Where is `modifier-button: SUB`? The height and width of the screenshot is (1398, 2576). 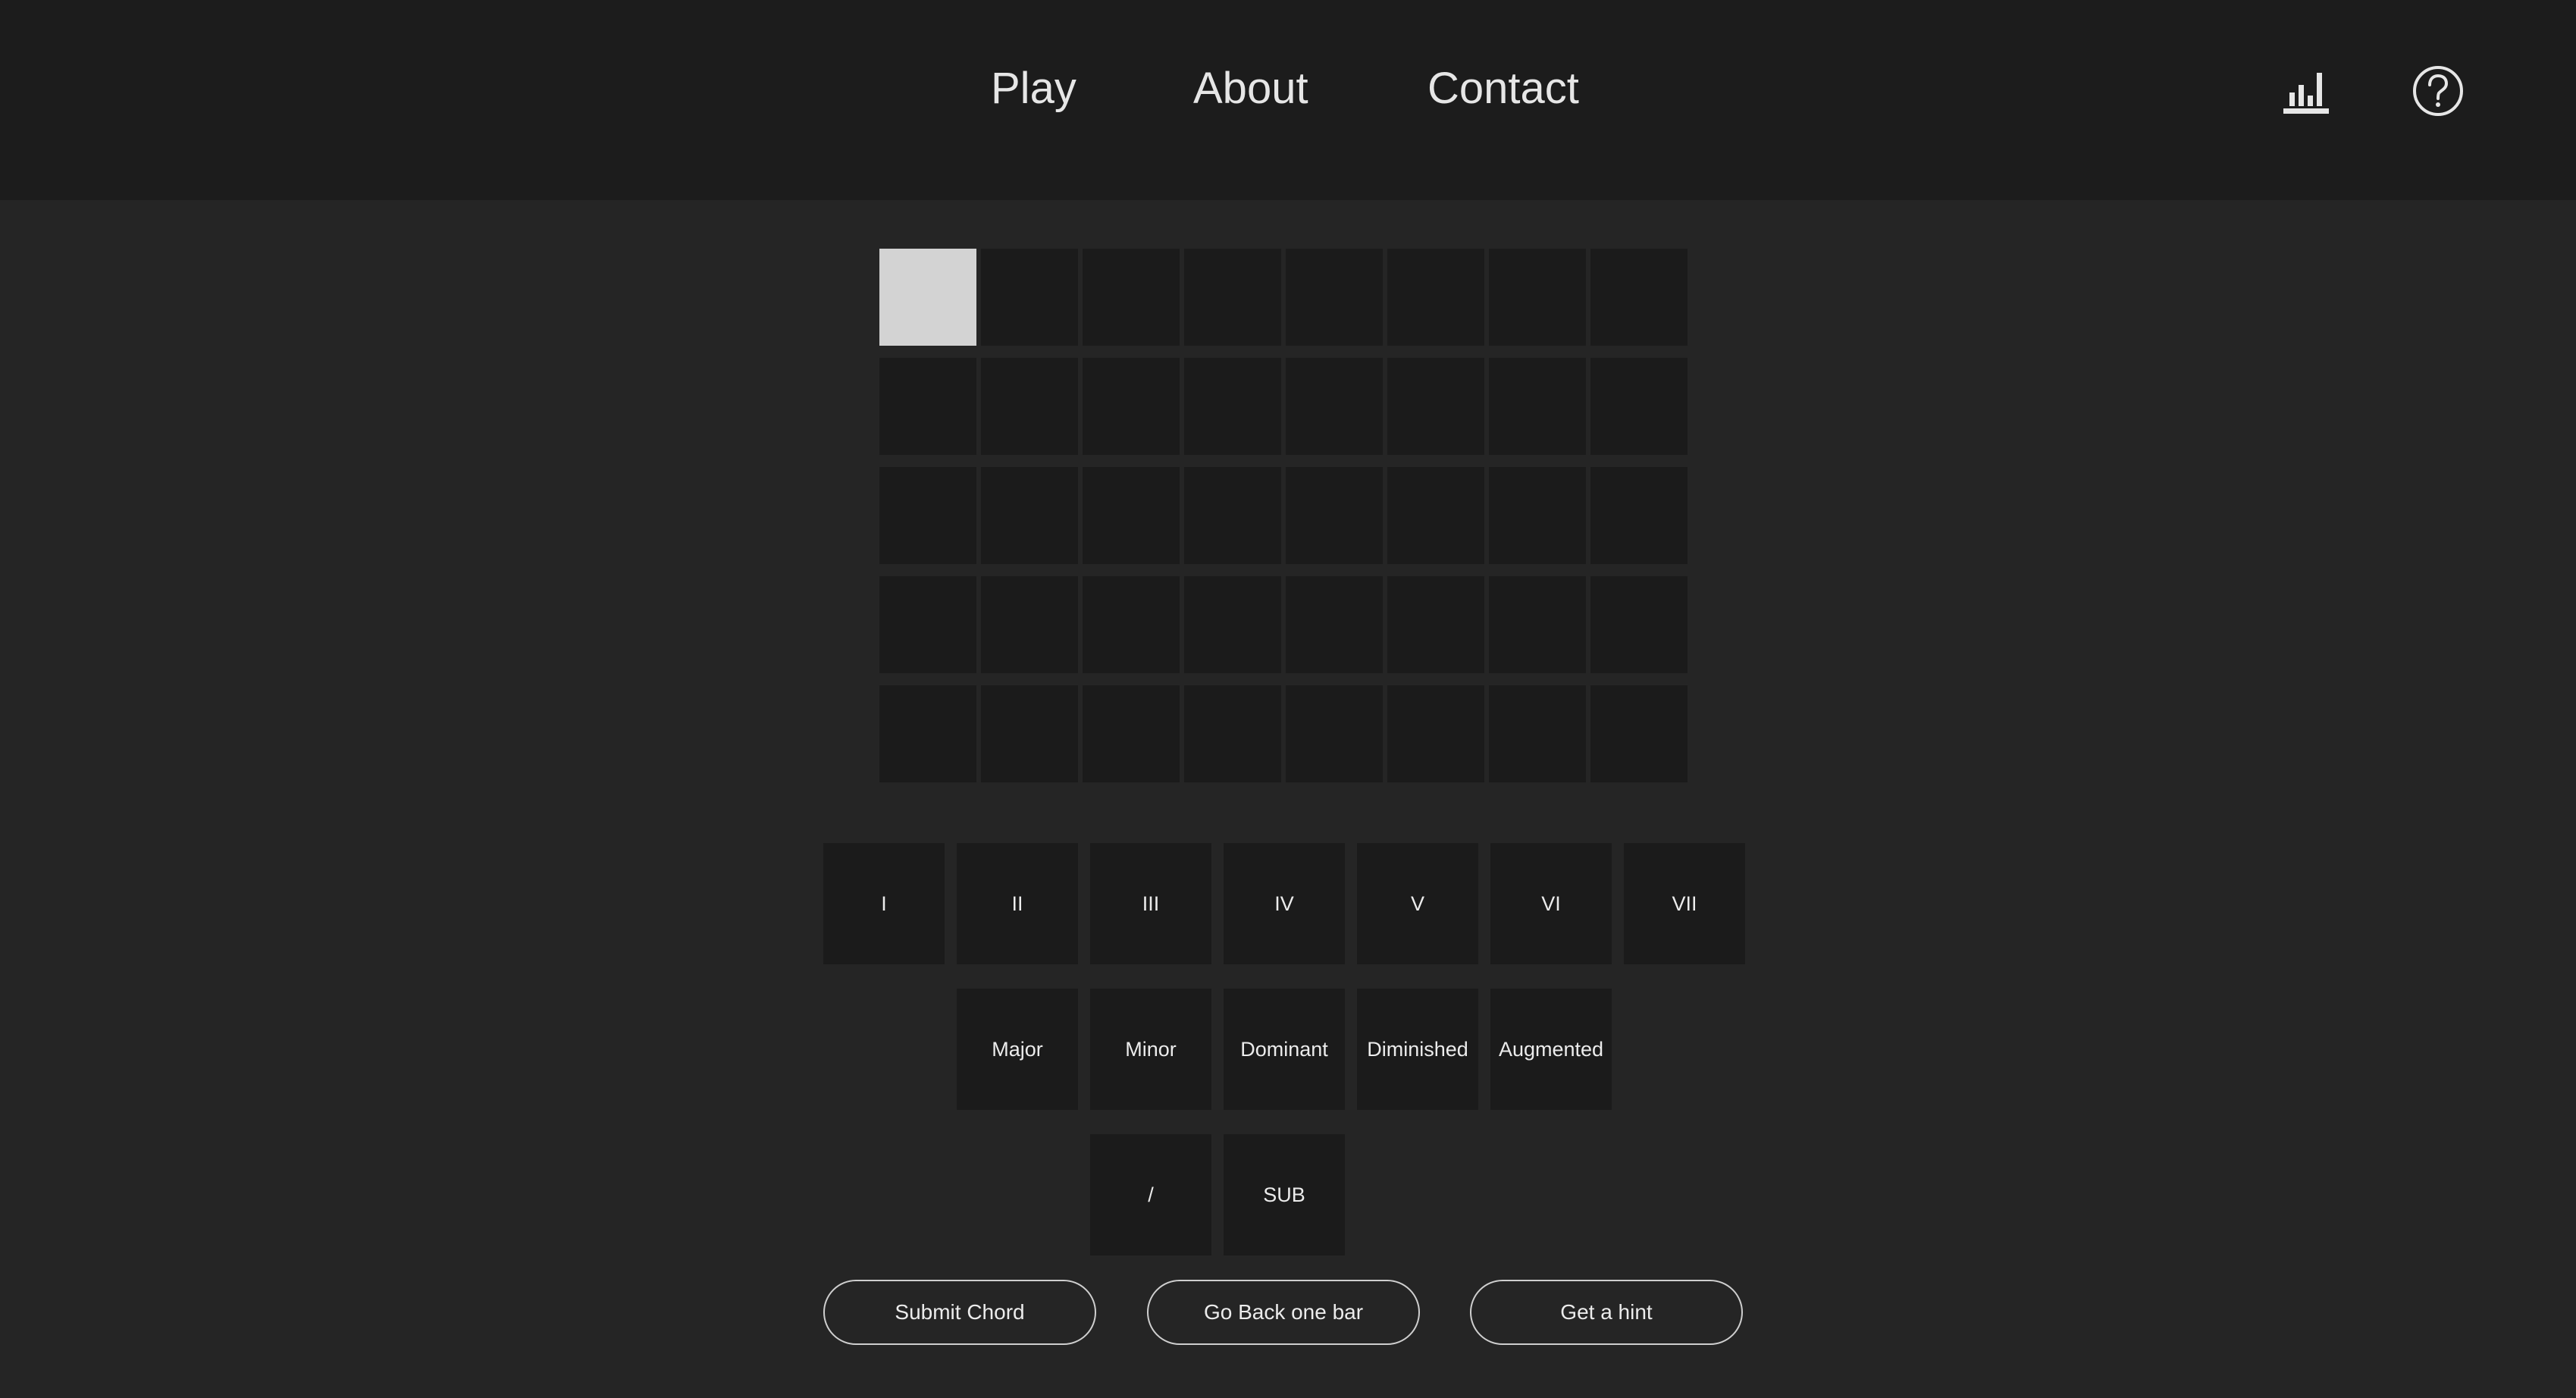
modifier-button: SUB is located at coordinates (1284, 1194).